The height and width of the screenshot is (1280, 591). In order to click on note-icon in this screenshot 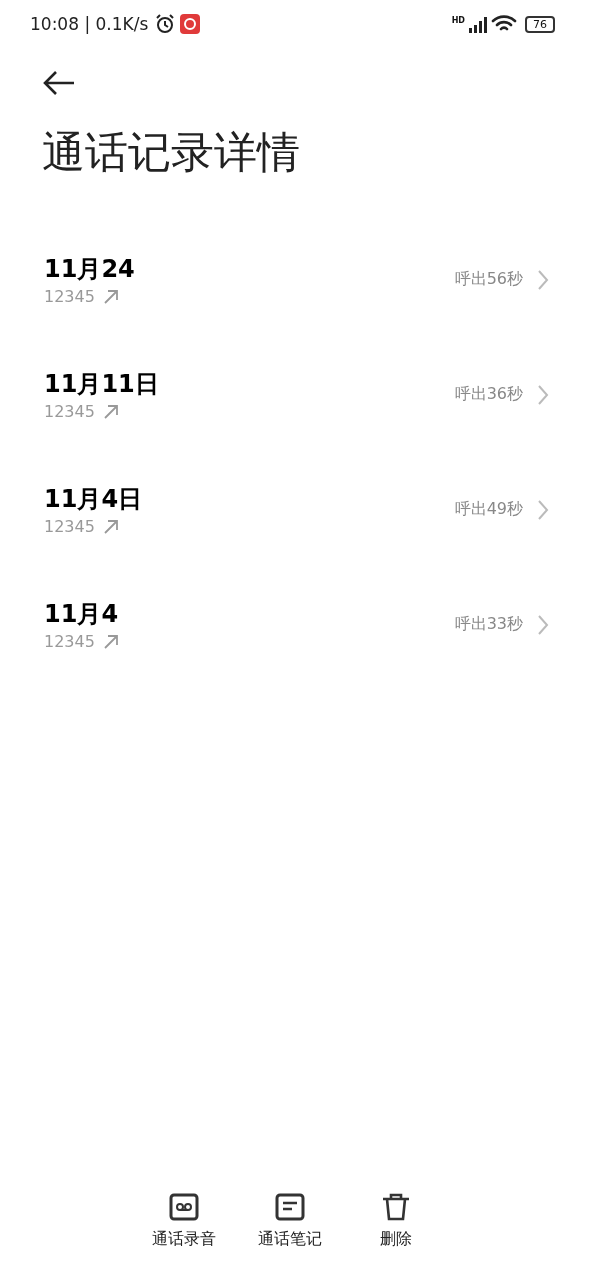, I will do `click(289, 1207)`.